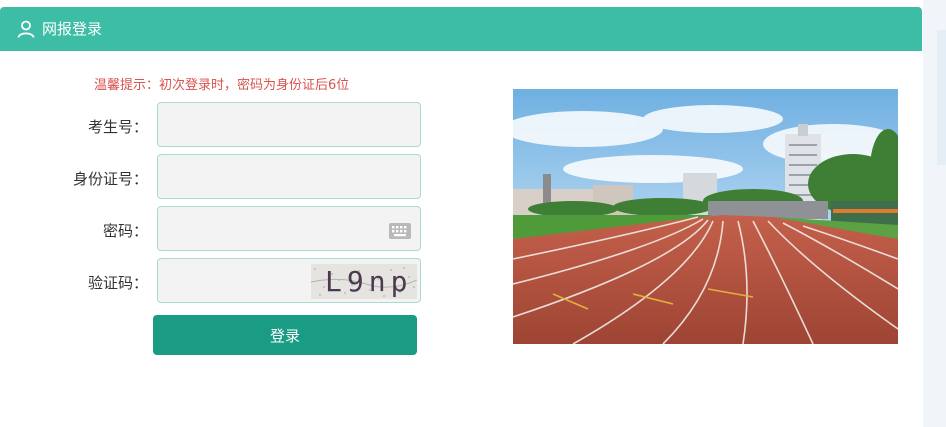 The height and width of the screenshot is (427, 946). I want to click on captcha-input, so click(233, 280).